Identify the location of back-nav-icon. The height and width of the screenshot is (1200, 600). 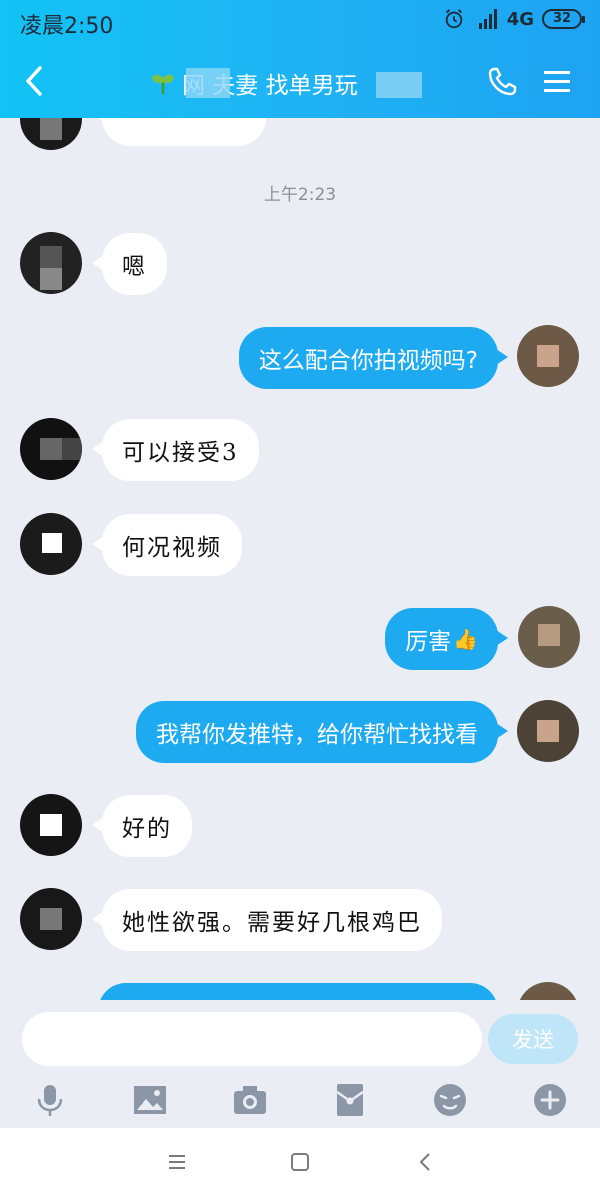
(426, 1162).